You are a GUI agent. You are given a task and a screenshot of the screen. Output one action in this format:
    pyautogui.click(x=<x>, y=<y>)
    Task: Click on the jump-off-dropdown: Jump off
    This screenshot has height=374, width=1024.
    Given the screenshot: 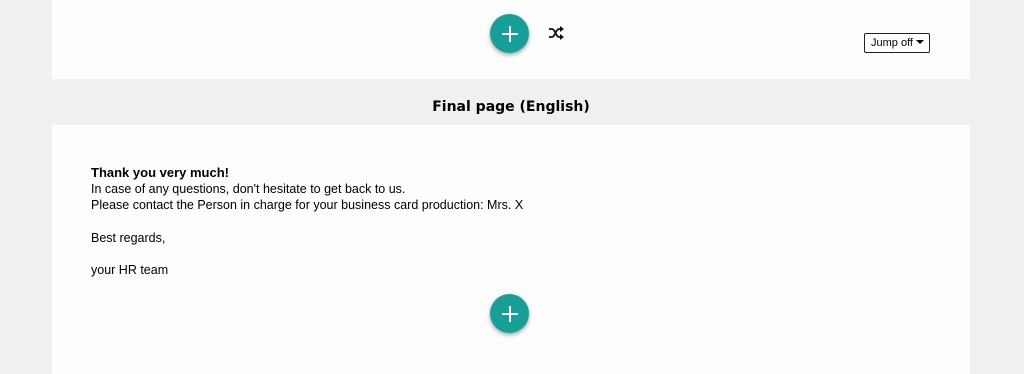 What is the action you would take?
    pyautogui.click(x=897, y=43)
    